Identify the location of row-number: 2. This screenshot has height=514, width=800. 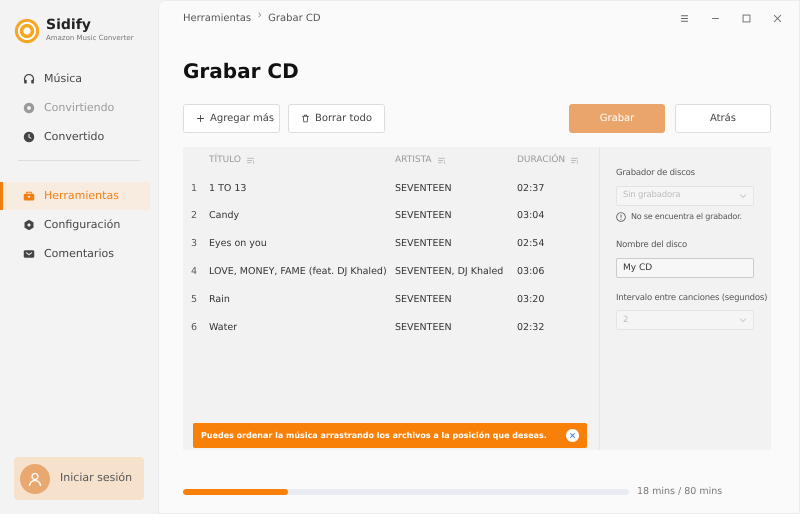
(194, 216).